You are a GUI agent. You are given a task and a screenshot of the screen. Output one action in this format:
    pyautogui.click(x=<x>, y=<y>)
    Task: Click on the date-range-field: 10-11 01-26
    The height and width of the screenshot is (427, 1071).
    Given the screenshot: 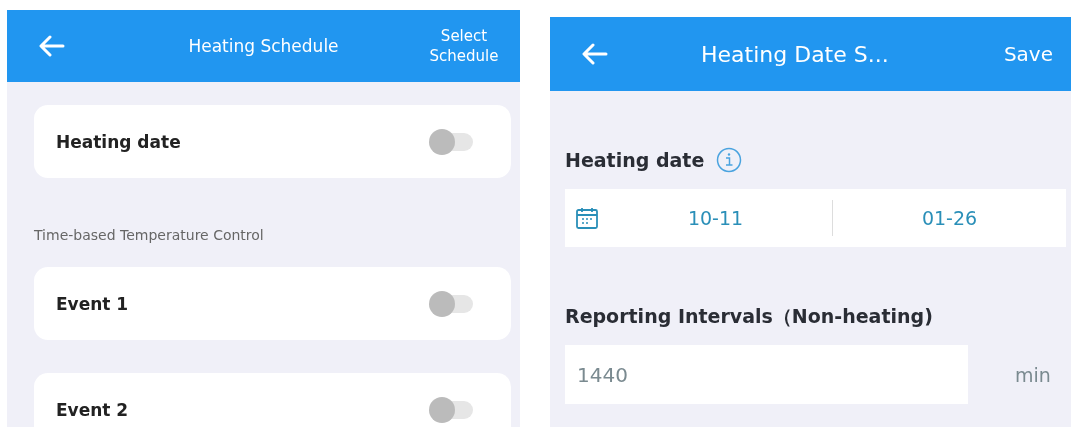 What is the action you would take?
    pyautogui.click(x=815, y=218)
    